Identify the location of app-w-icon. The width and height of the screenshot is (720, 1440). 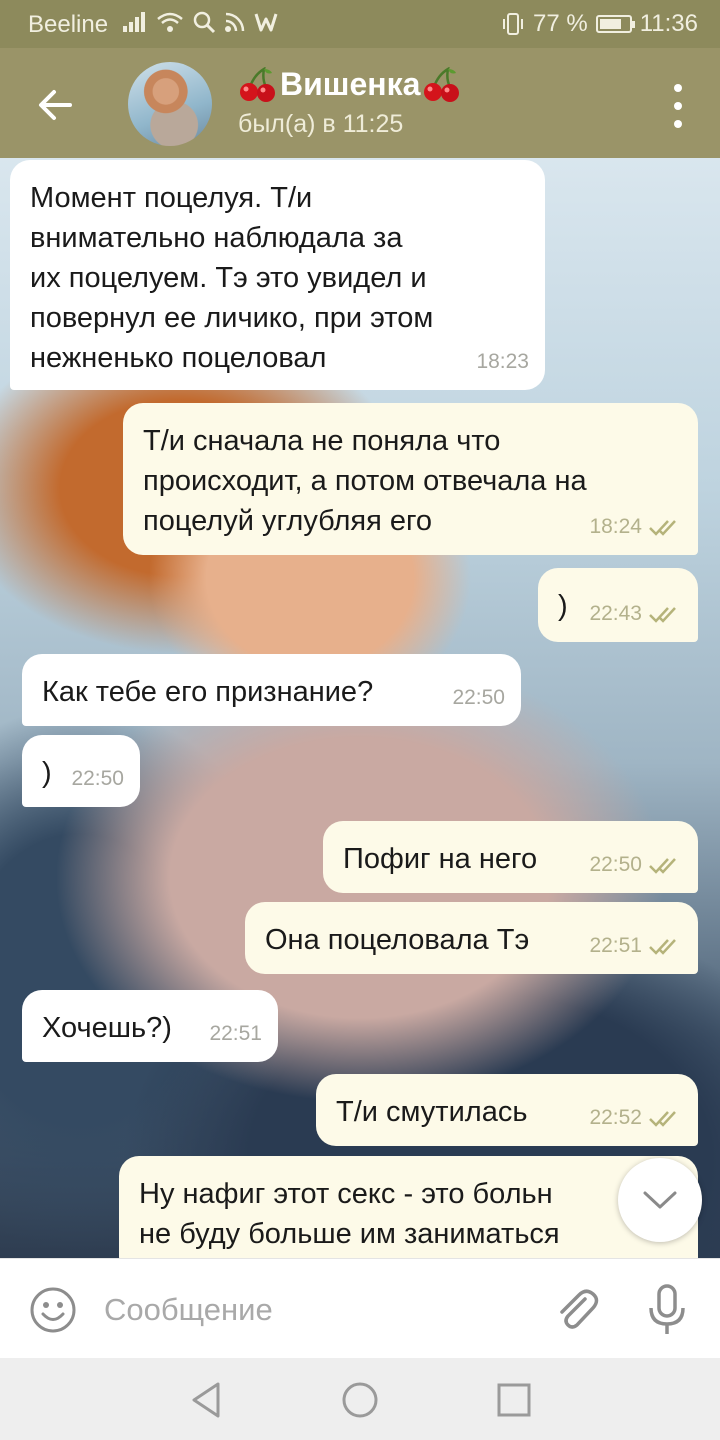
(266, 22).